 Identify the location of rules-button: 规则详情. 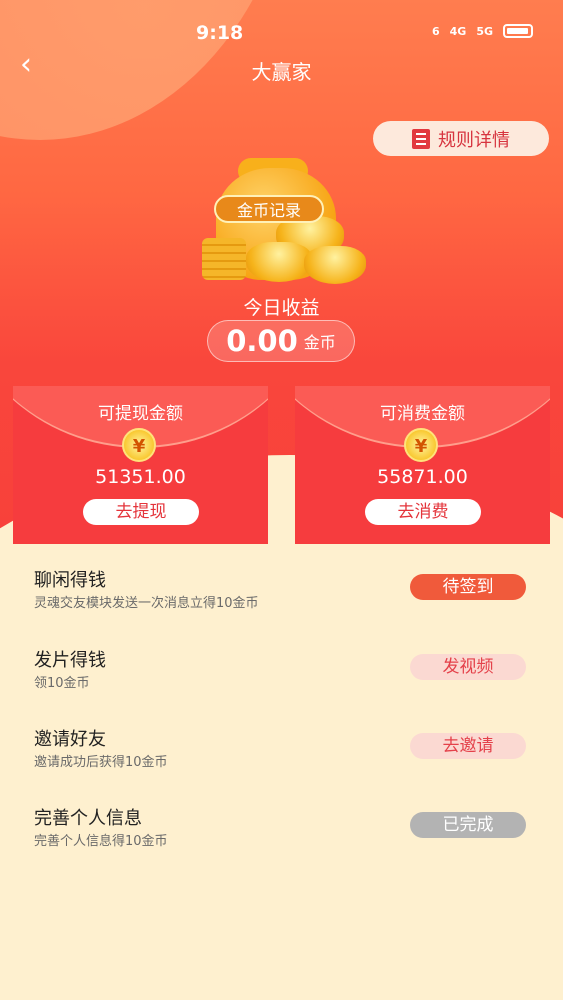
(461, 138).